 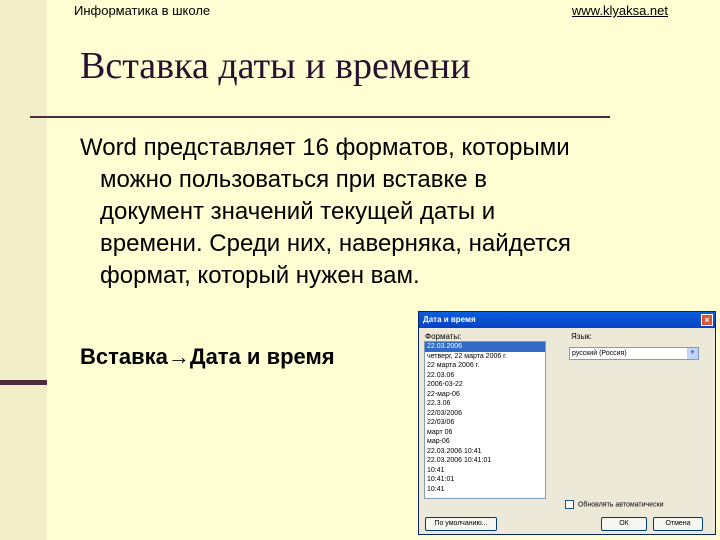 What do you see at coordinates (485, 461) in the screenshot?
I see `list-item: 22.03.2006 10:41:01` at bounding box center [485, 461].